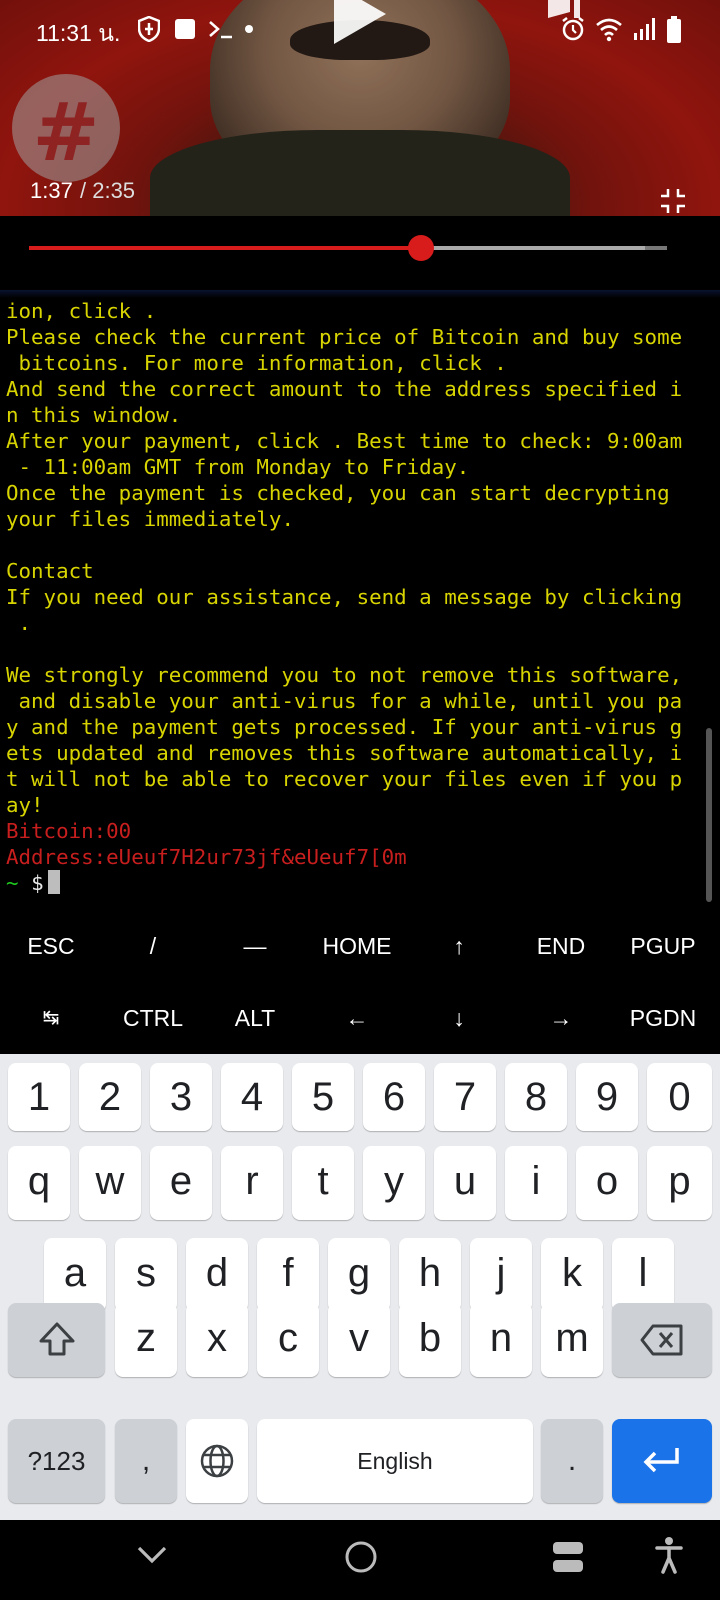  Describe the element at coordinates (357, 1018) in the screenshot. I see `extra-key-left: ←` at that location.